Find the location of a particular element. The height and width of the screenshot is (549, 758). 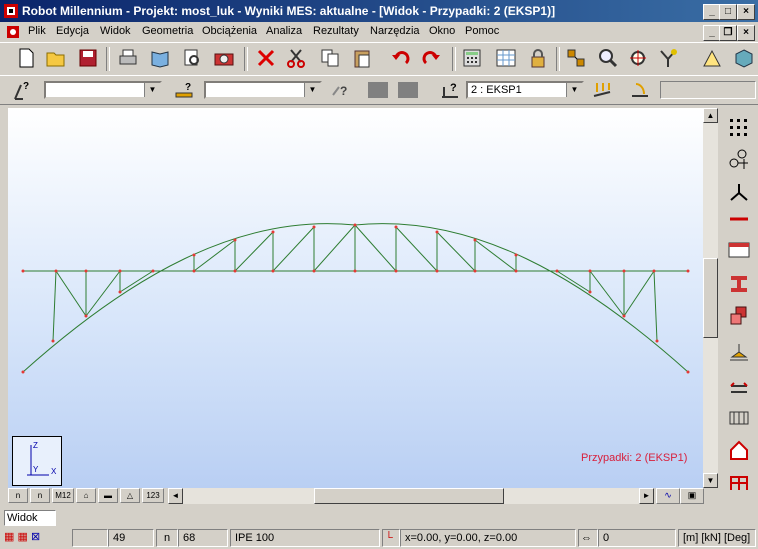

menu-obciazenia: Obciążenia is located at coordinates (229, 31).